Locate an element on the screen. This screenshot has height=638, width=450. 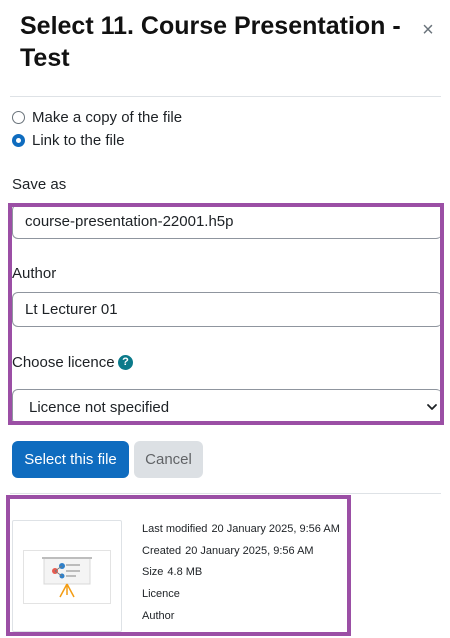
save-as-label: Save as is located at coordinates (39, 184).